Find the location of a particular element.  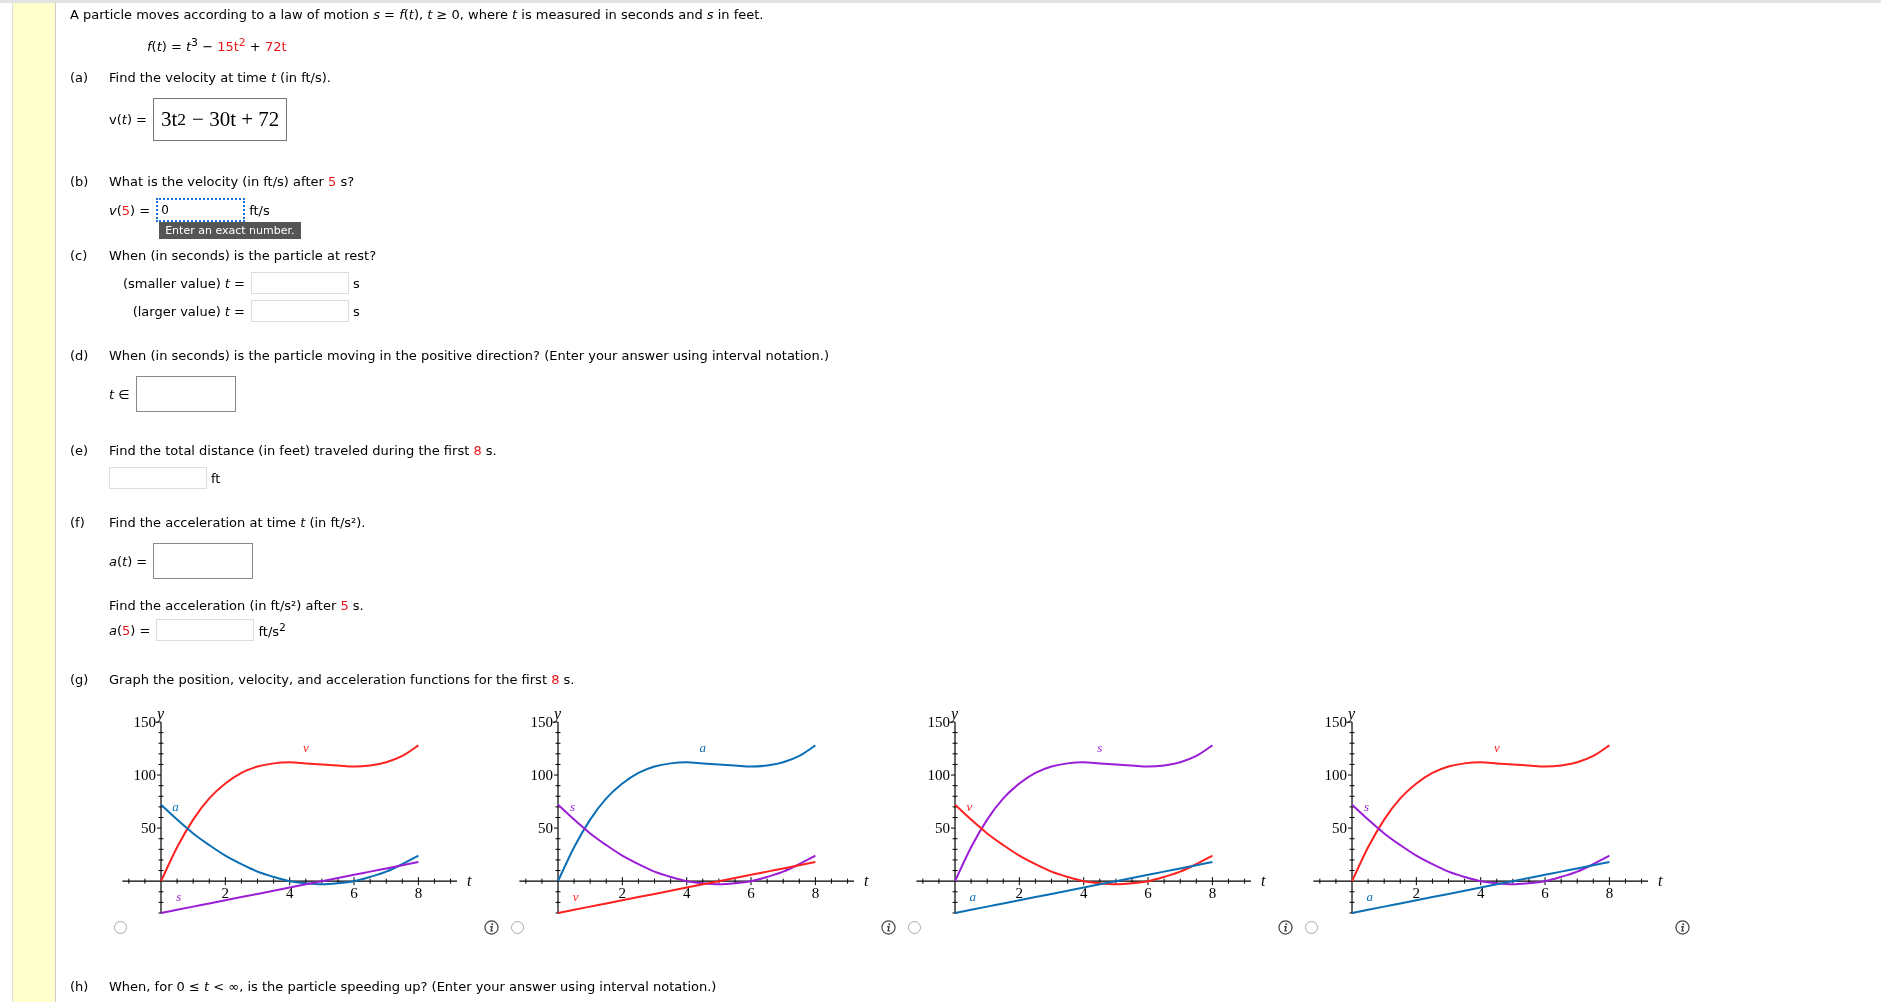

part-label: (a) is located at coordinates (80, 78).